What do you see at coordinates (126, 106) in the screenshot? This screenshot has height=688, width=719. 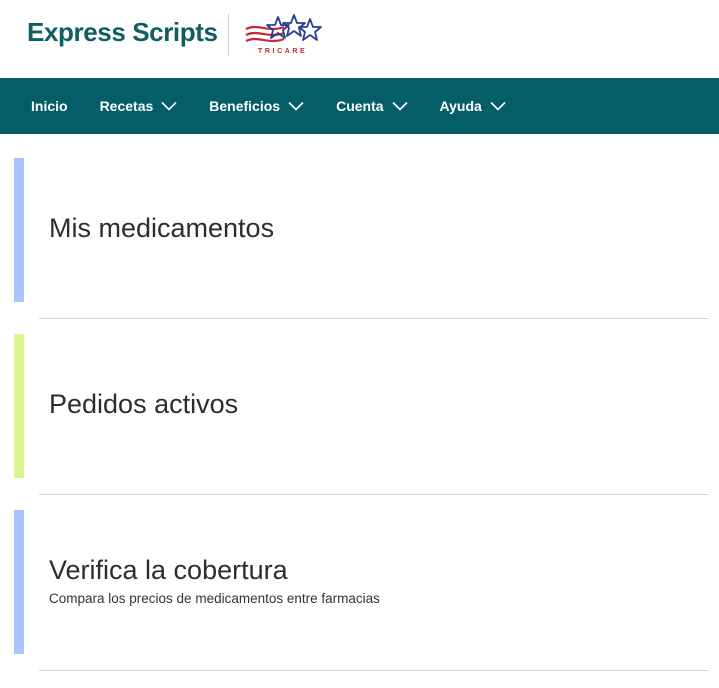 I see `nav-item-label: Recetas` at bounding box center [126, 106].